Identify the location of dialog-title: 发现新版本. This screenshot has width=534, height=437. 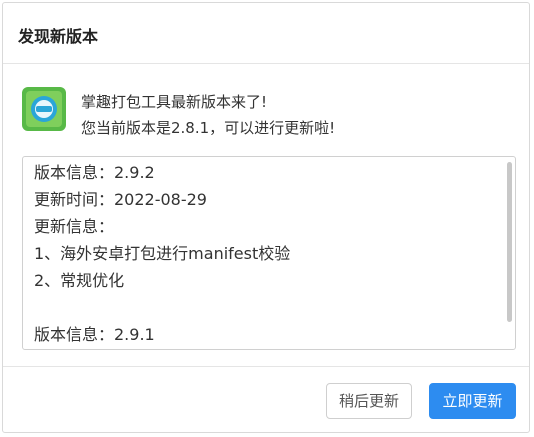
(58, 36).